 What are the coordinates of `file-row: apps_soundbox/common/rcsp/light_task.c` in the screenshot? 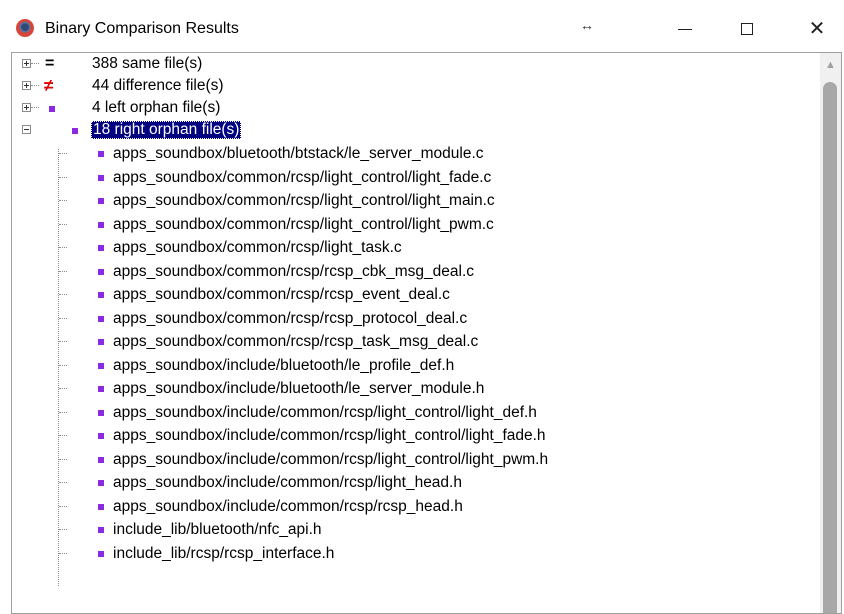 It's located at (412, 247).